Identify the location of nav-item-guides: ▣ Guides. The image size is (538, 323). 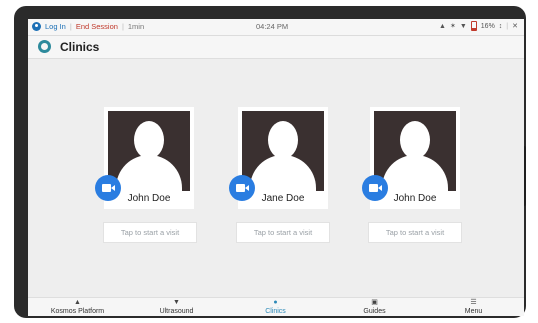
(374, 307).